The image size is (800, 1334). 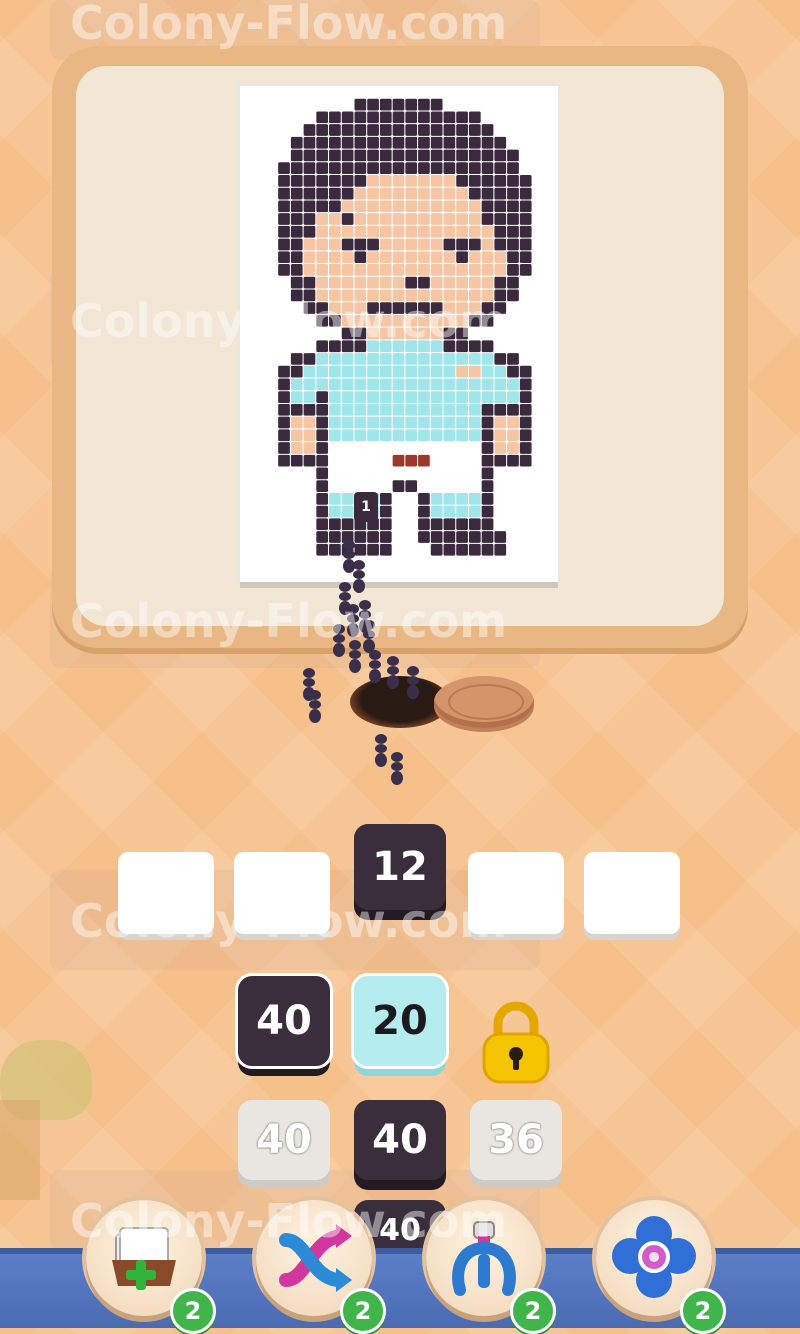 What do you see at coordinates (400, 867) in the screenshot?
I see `queue-active-tile: 12` at bounding box center [400, 867].